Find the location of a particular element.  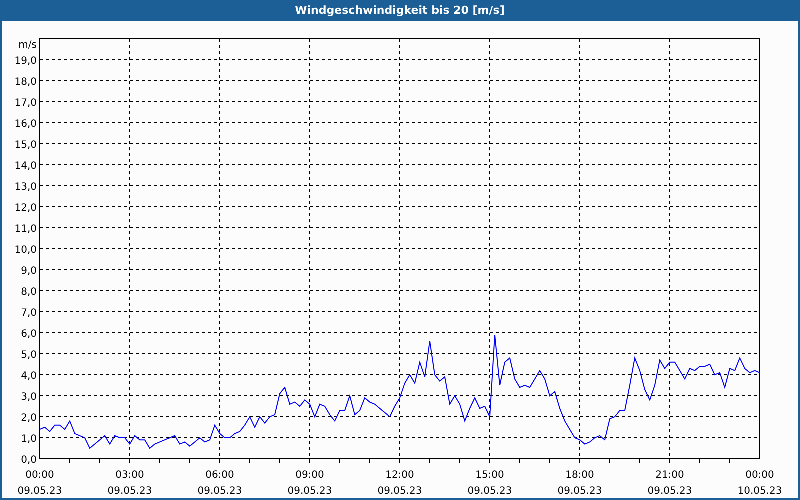

y-tick-label: 2,0 is located at coordinates (29, 418).